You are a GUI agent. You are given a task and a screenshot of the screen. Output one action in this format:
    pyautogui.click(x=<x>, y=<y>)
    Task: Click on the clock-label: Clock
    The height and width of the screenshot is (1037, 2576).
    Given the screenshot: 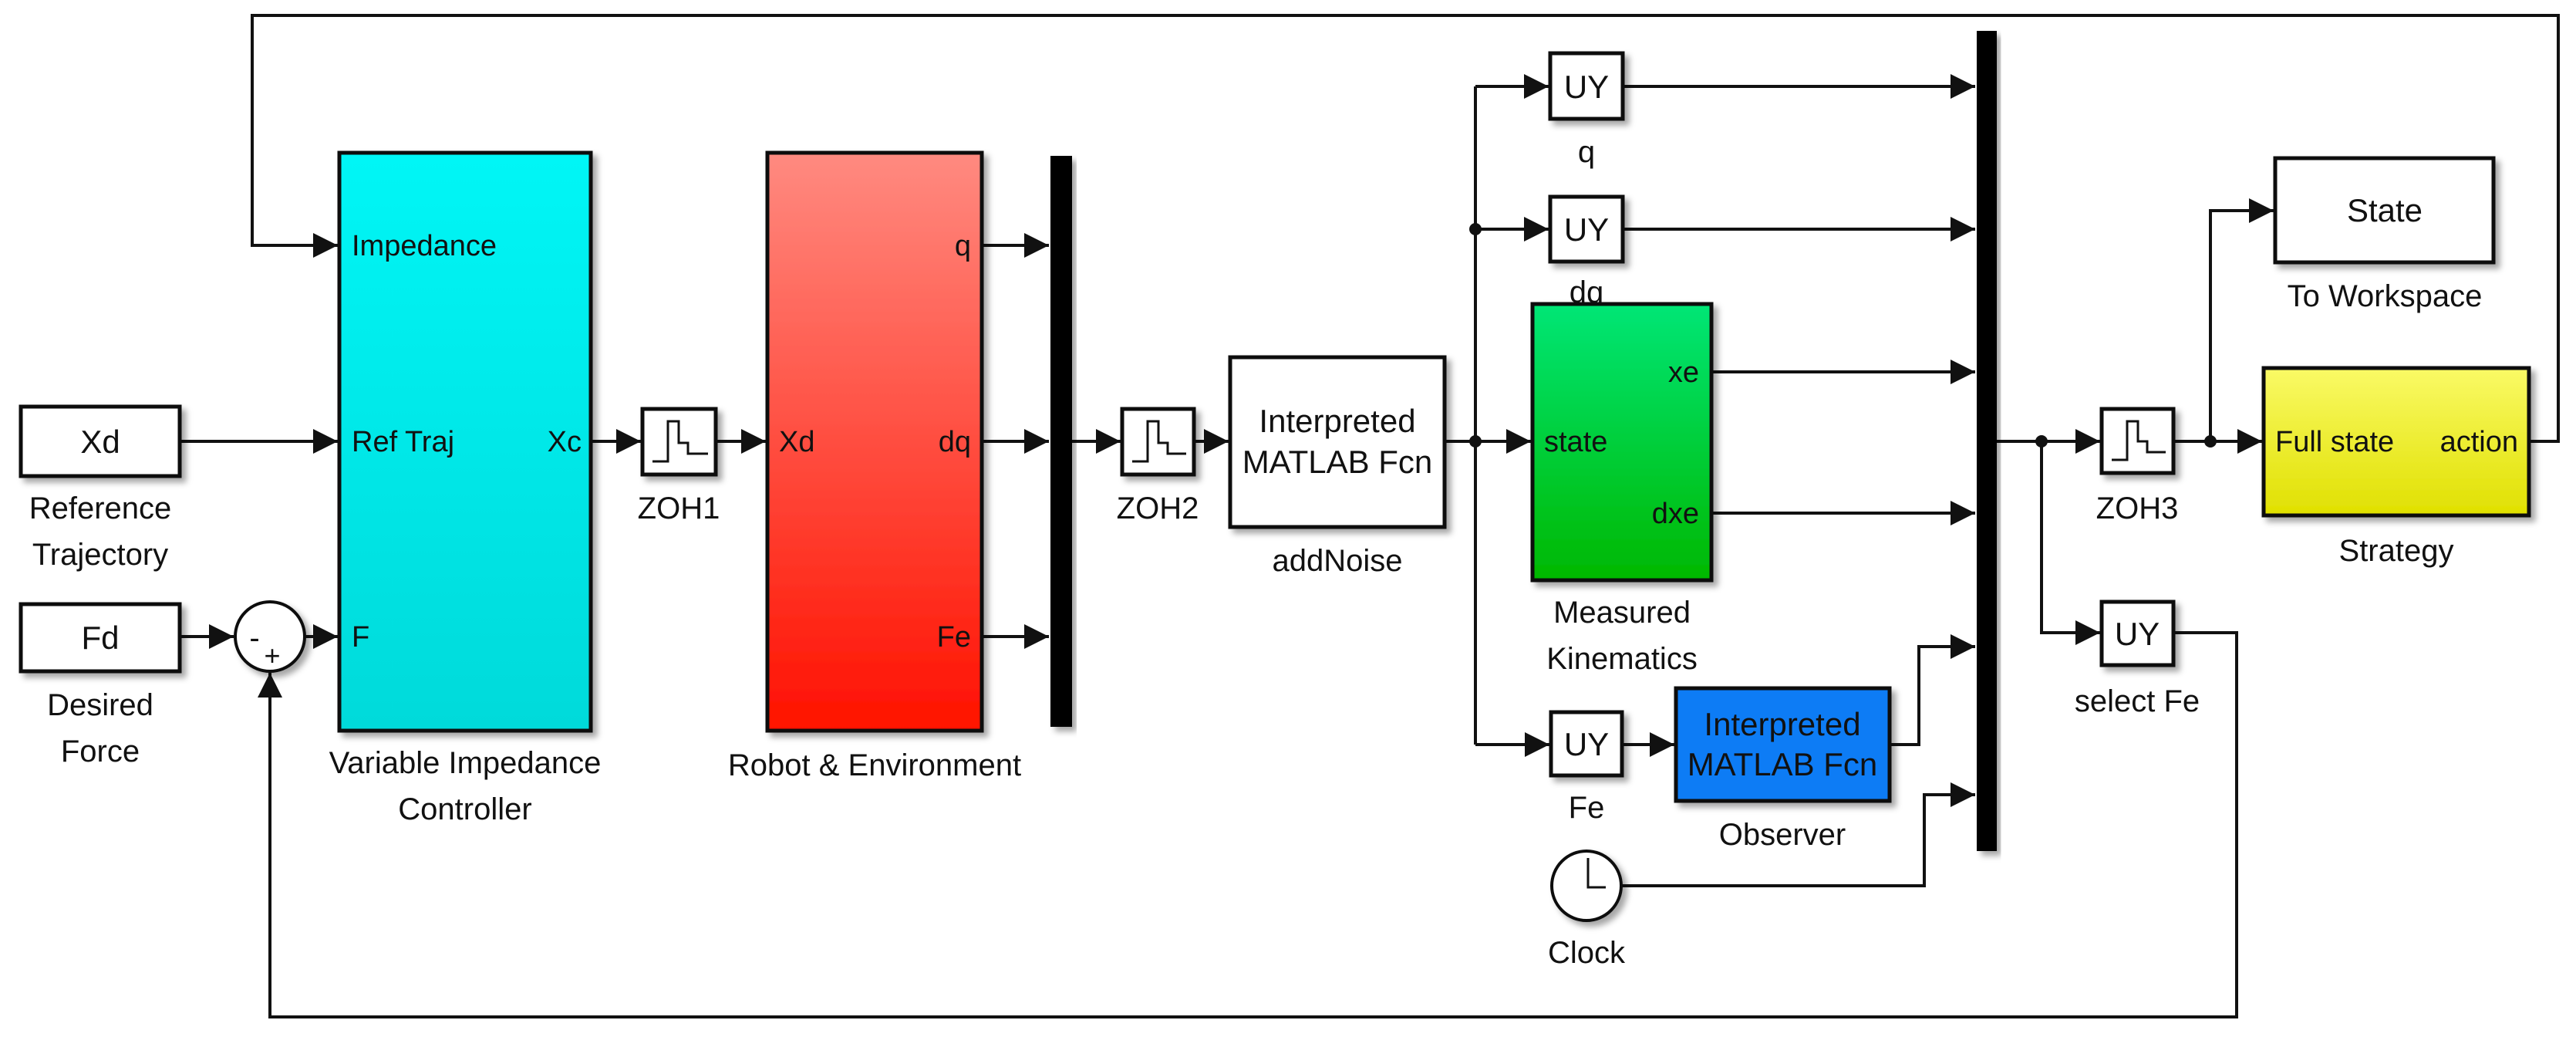 What is the action you would take?
    pyautogui.click(x=1587, y=953)
    